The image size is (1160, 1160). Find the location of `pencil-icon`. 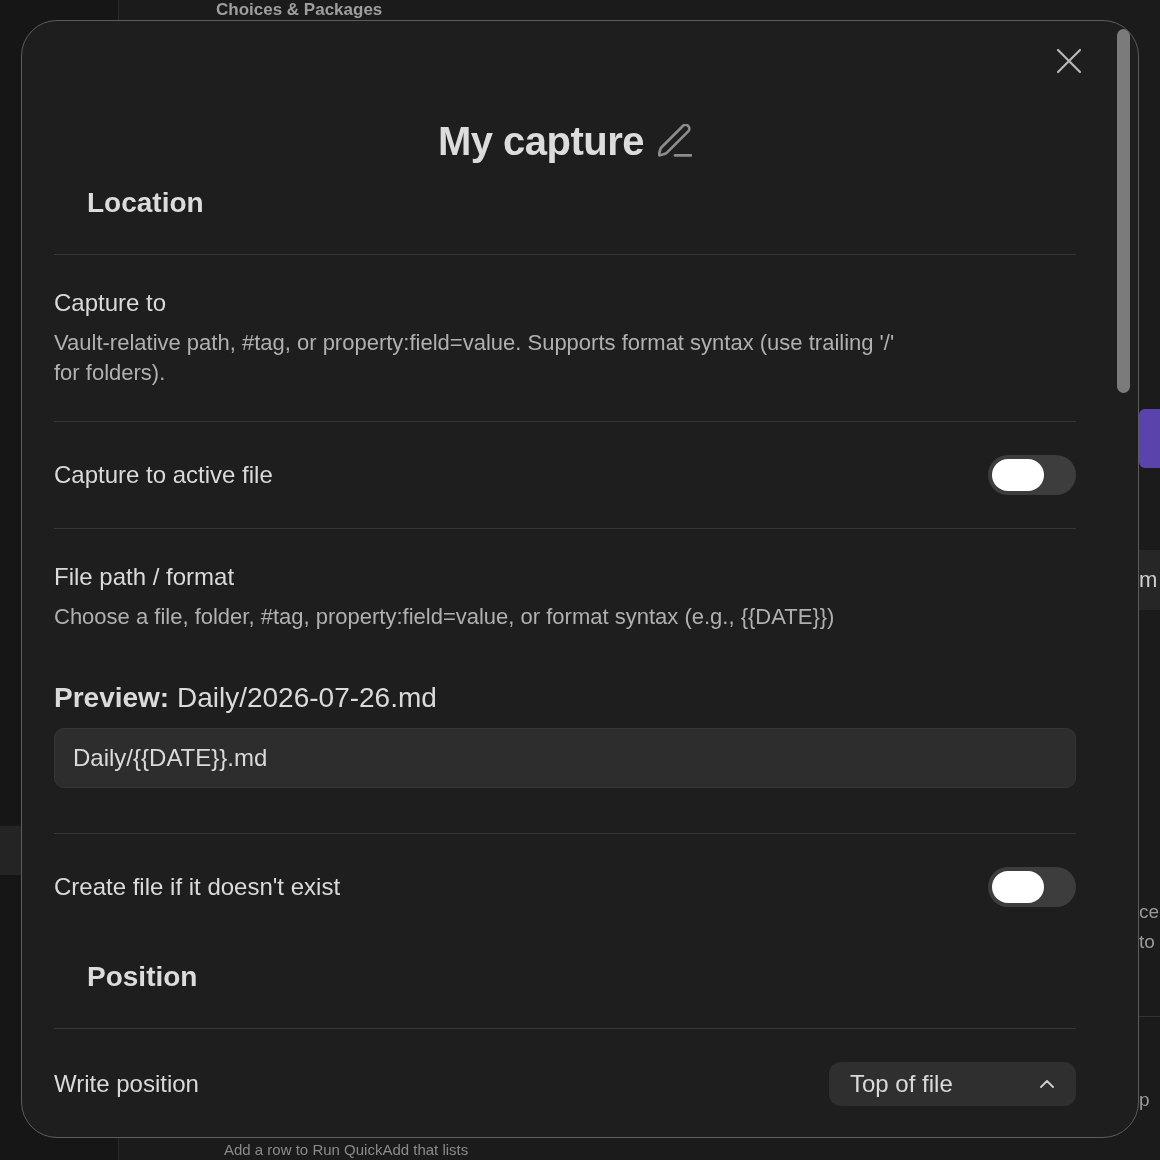

pencil-icon is located at coordinates (675, 141).